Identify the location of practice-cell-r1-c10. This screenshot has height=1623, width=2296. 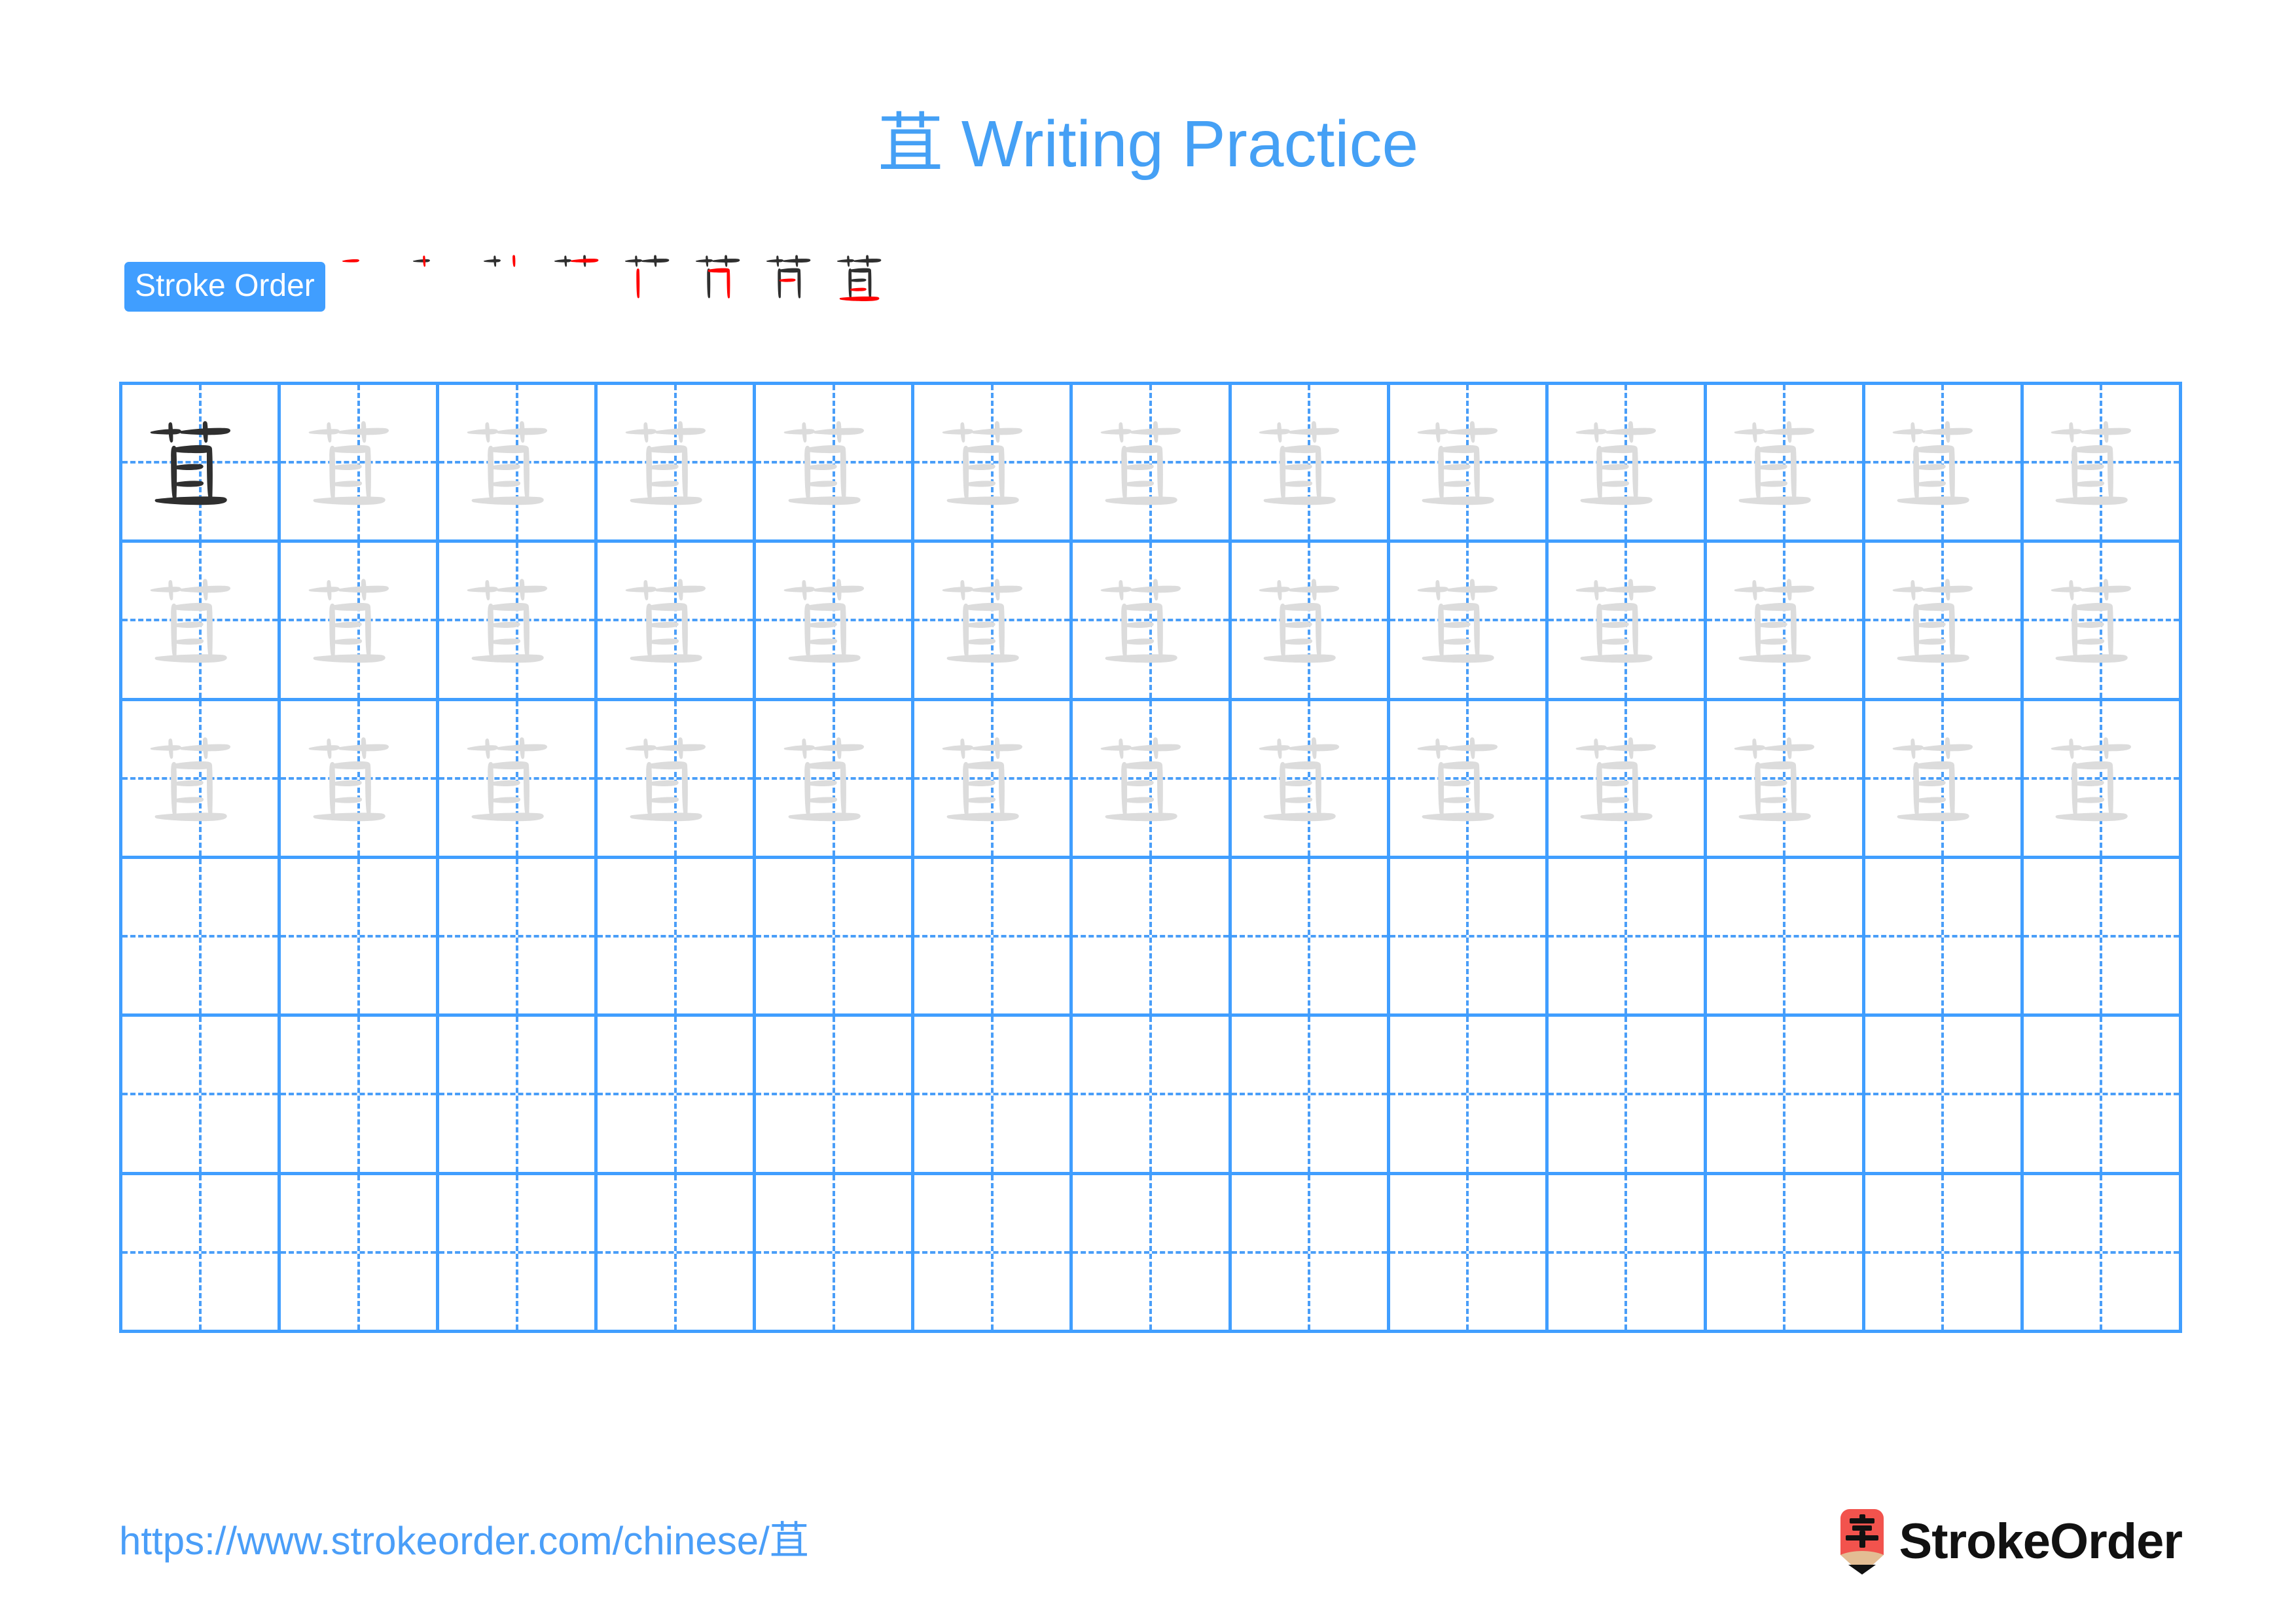
(1627, 462).